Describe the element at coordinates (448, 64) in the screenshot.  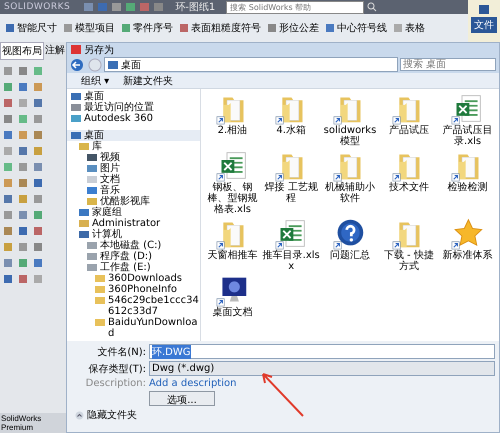
I see `search-field: 搜索 桌面` at that location.